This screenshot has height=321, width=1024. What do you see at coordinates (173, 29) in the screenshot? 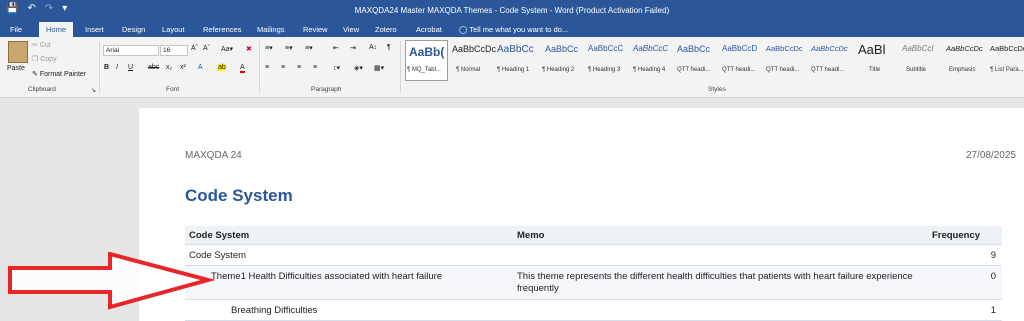
I see `tab-layout: Layout` at bounding box center [173, 29].